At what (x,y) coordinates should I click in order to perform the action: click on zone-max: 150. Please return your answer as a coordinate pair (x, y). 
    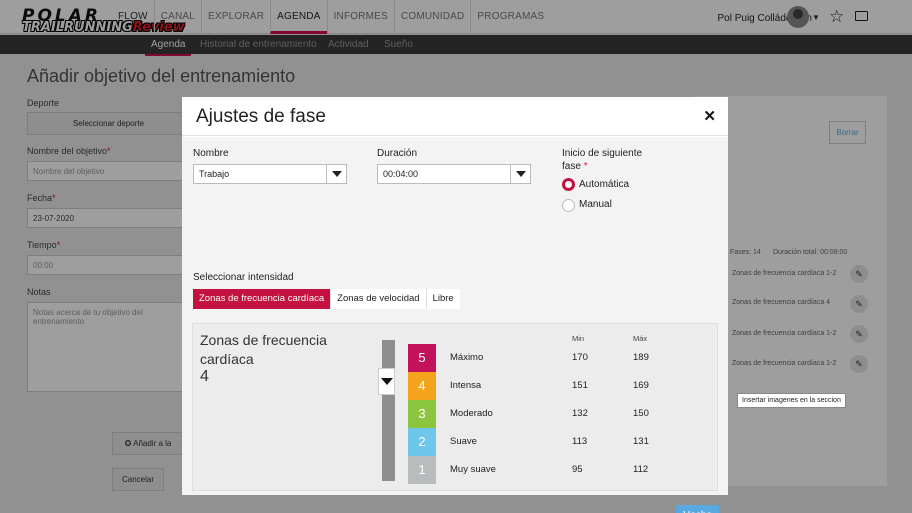
    Looking at the image, I should click on (641, 413).